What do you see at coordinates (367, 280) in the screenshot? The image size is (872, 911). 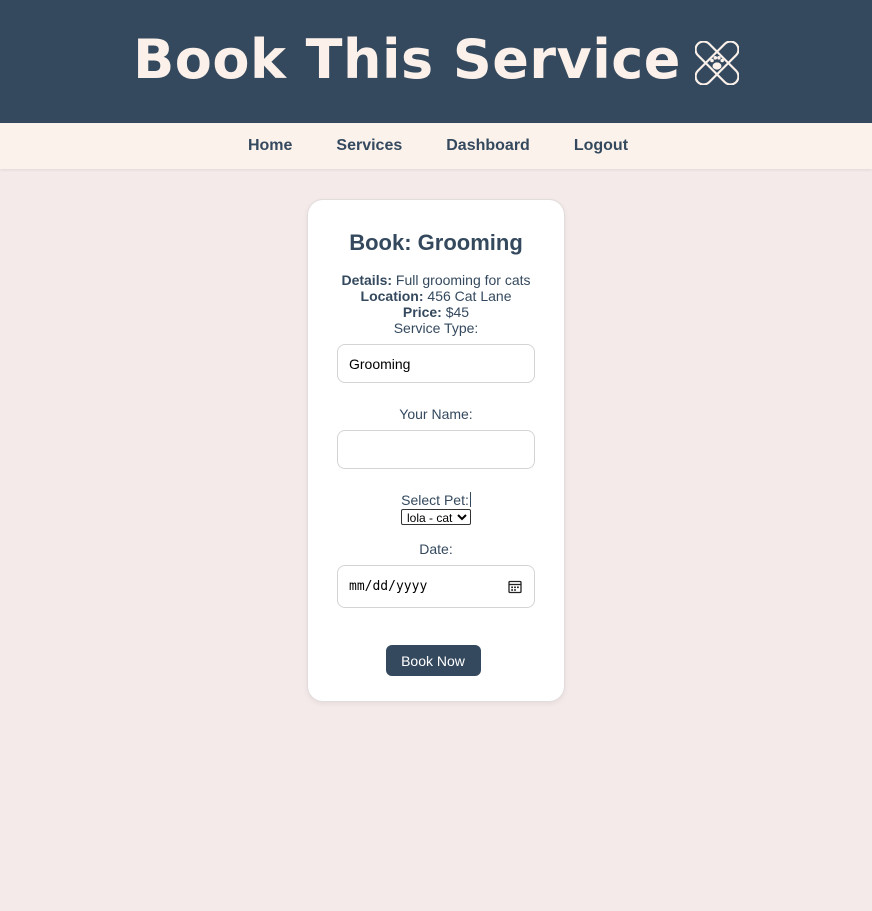 I see `details-label: Details:` at bounding box center [367, 280].